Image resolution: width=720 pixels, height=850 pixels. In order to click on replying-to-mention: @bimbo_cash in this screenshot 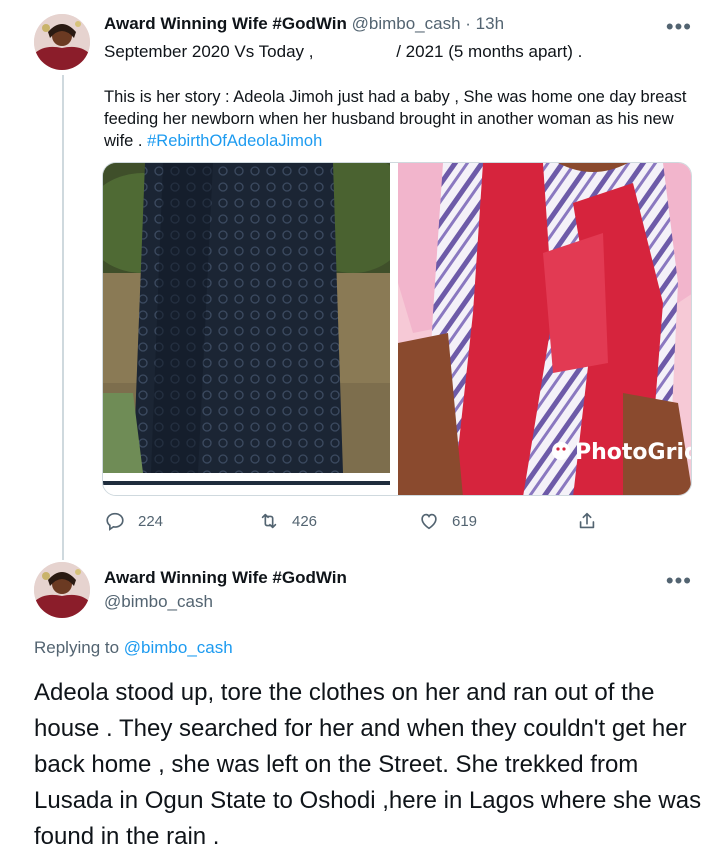, I will do `click(178, 647)`.